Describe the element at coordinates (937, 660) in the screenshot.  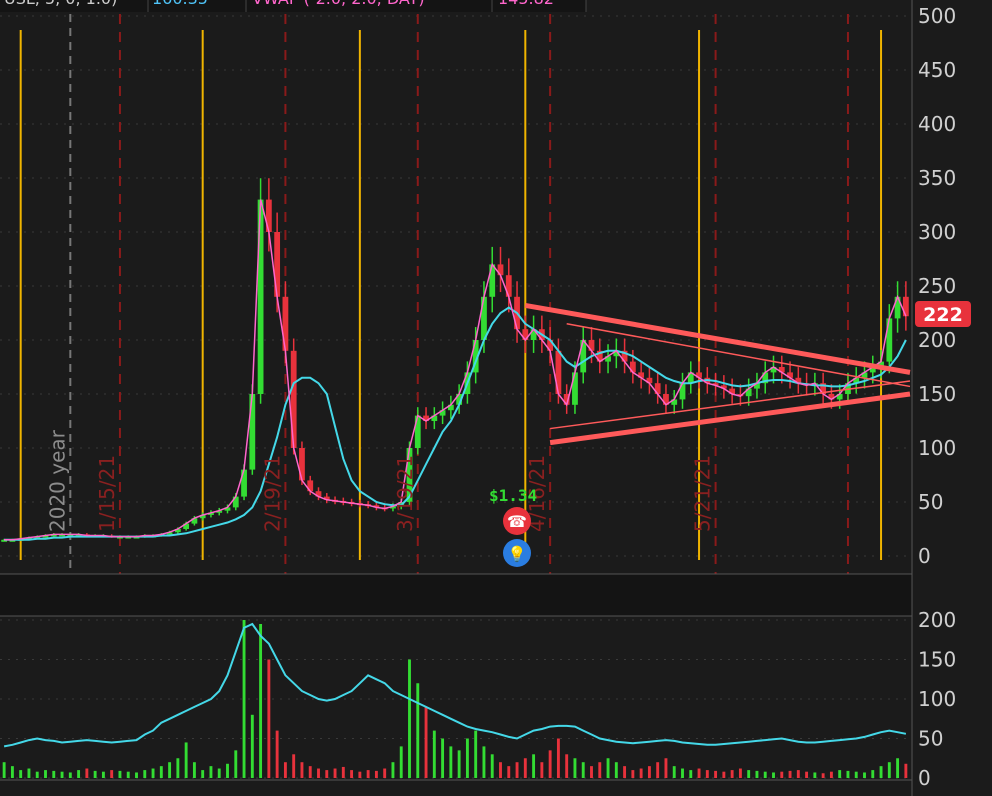
I see `volume-tick-label: 150` at that location.